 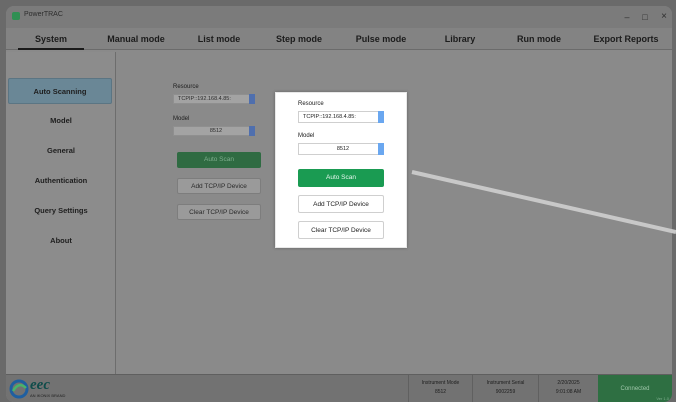 I want to click on sidebar-item-query-settings: Query Settings, so click(x=61, y=211).